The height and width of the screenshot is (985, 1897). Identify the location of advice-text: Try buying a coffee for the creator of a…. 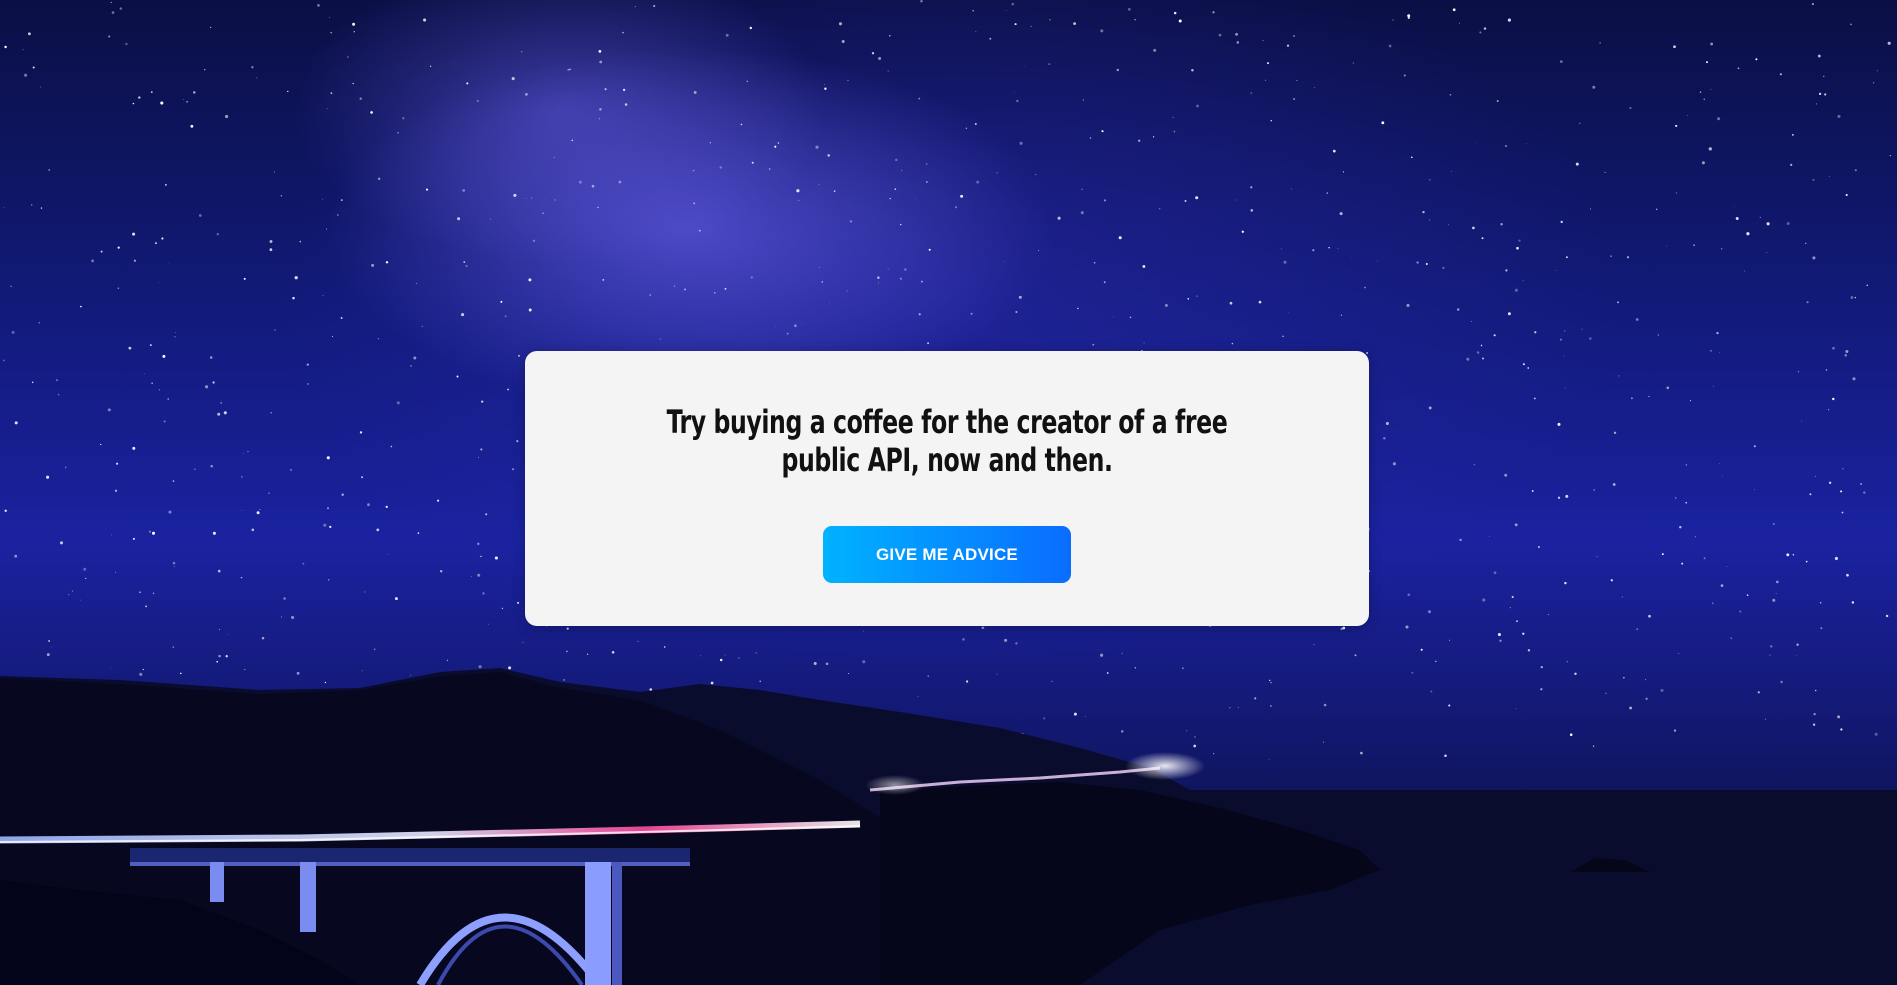
(947, 441).